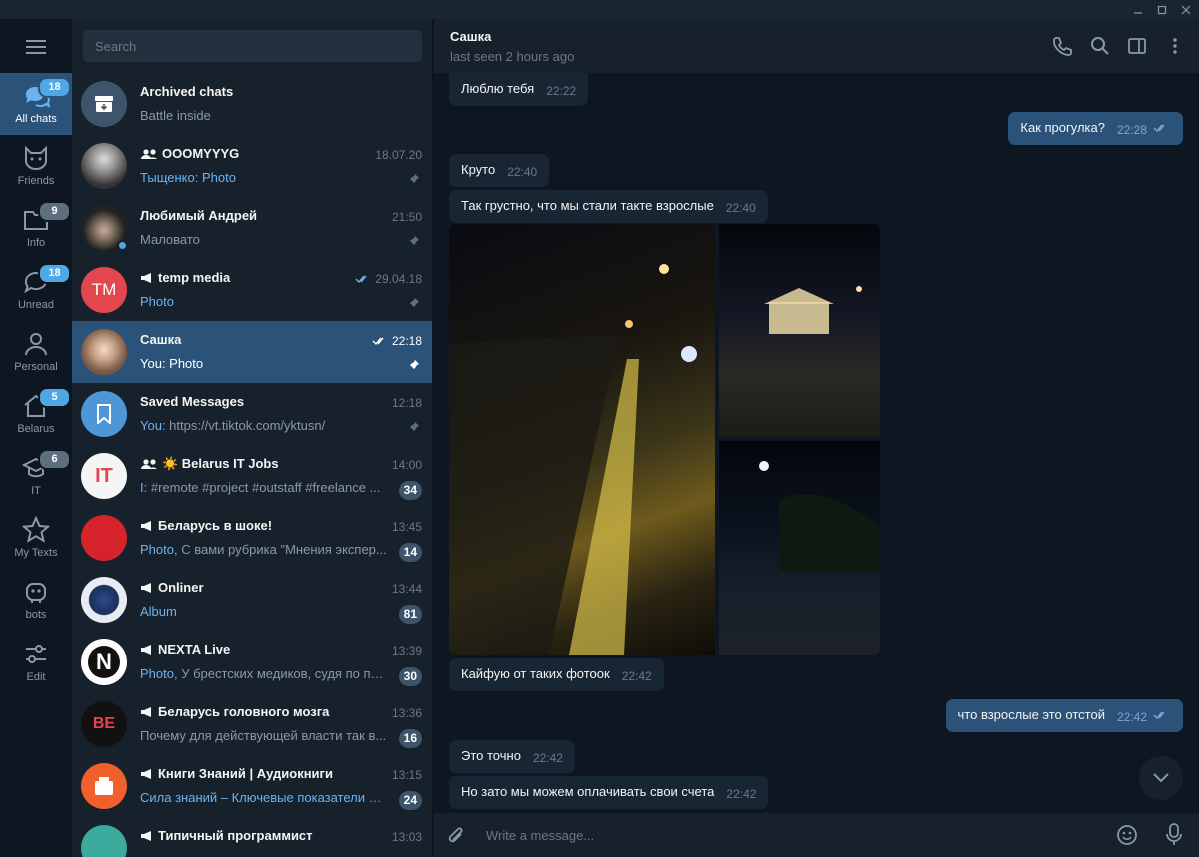 Image resolution: width=1199 pixels, height=857 pixels. I want to click on close-icon, so click(1186, 9).